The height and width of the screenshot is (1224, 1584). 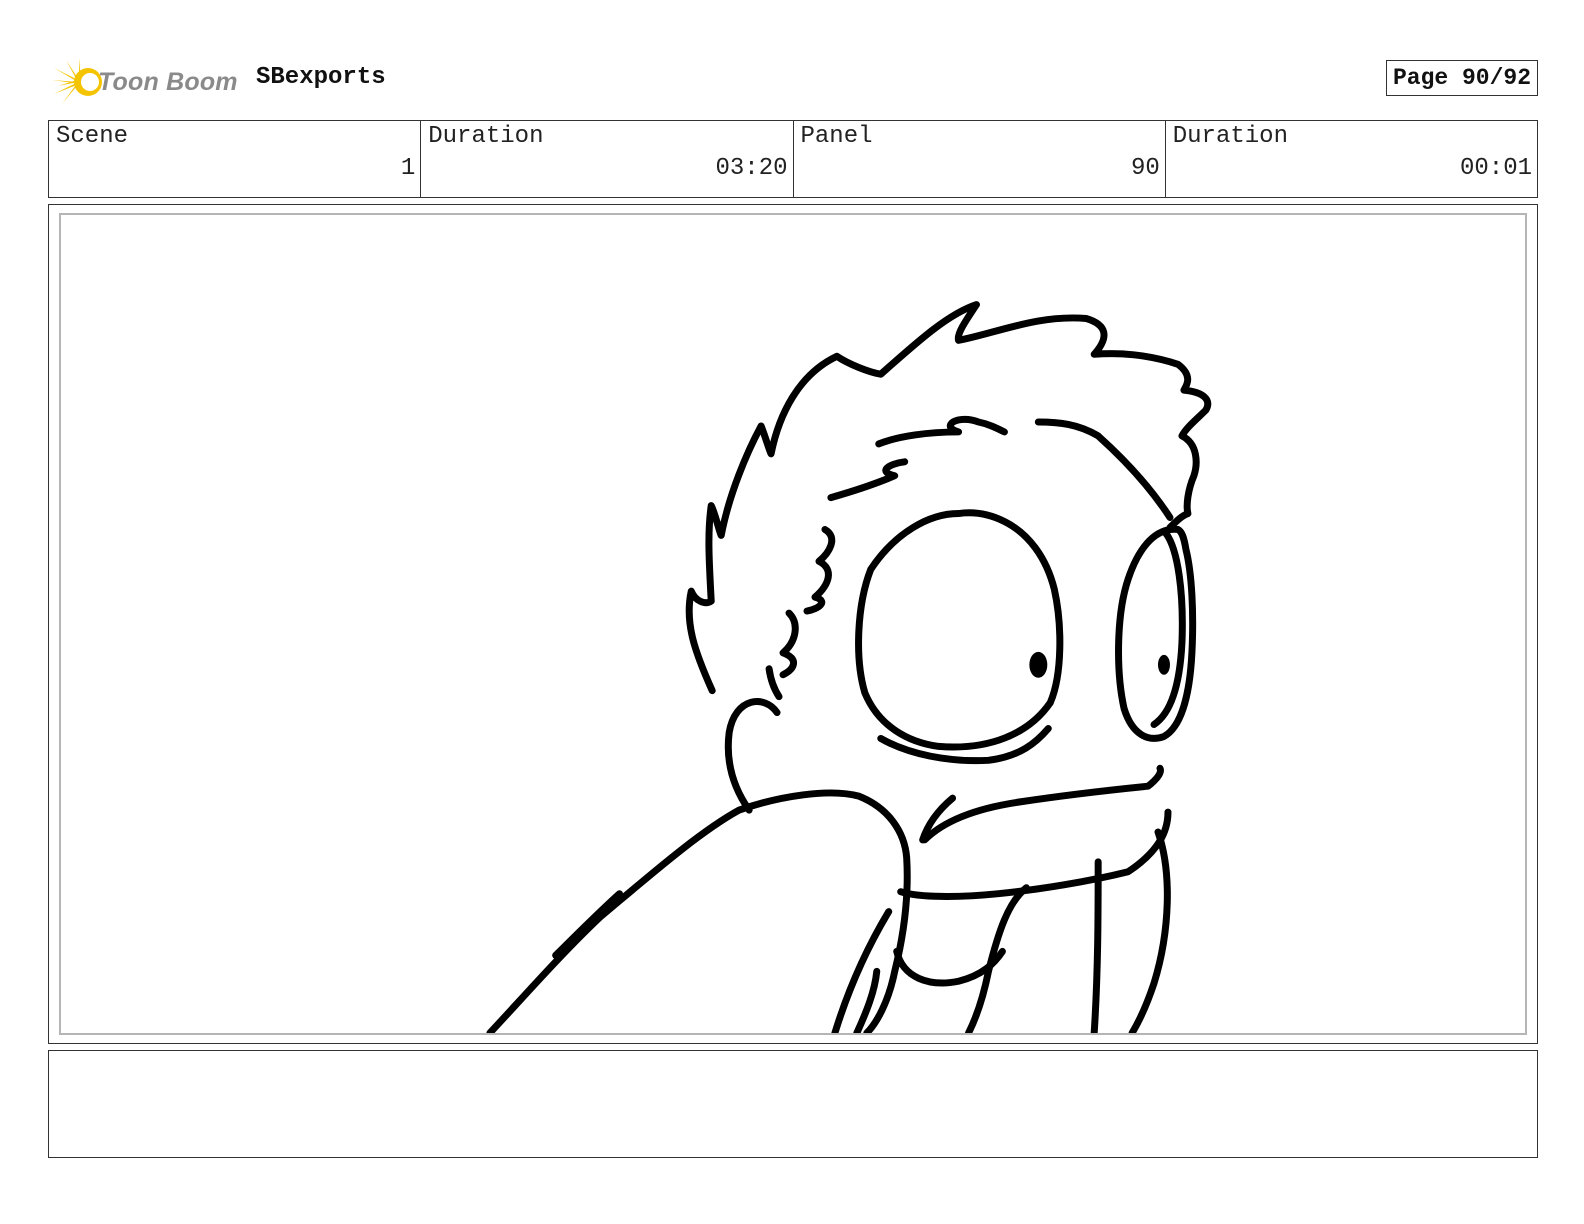 What do you see at coordinates (751, 168) in the screenshot?
I see `scene-duration-value: 03:20` at bounding box center [751, 168].